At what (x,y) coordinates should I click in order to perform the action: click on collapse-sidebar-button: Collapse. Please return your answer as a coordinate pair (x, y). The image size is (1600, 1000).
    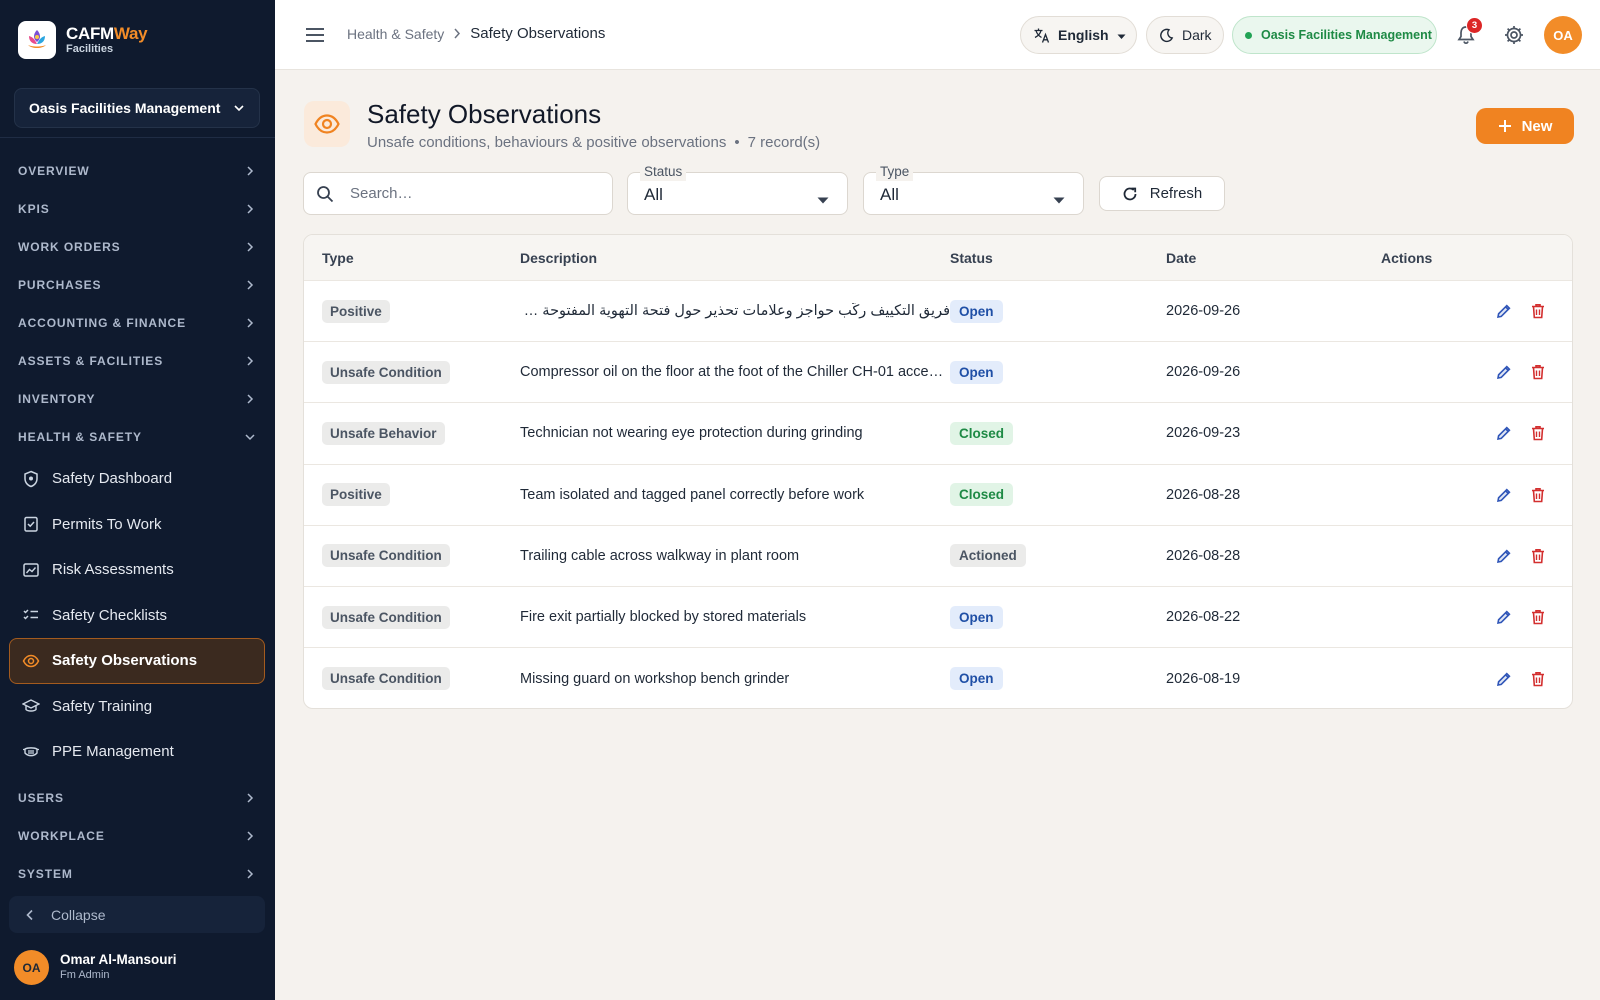
    Looking at the image, I should click on (137, 914).